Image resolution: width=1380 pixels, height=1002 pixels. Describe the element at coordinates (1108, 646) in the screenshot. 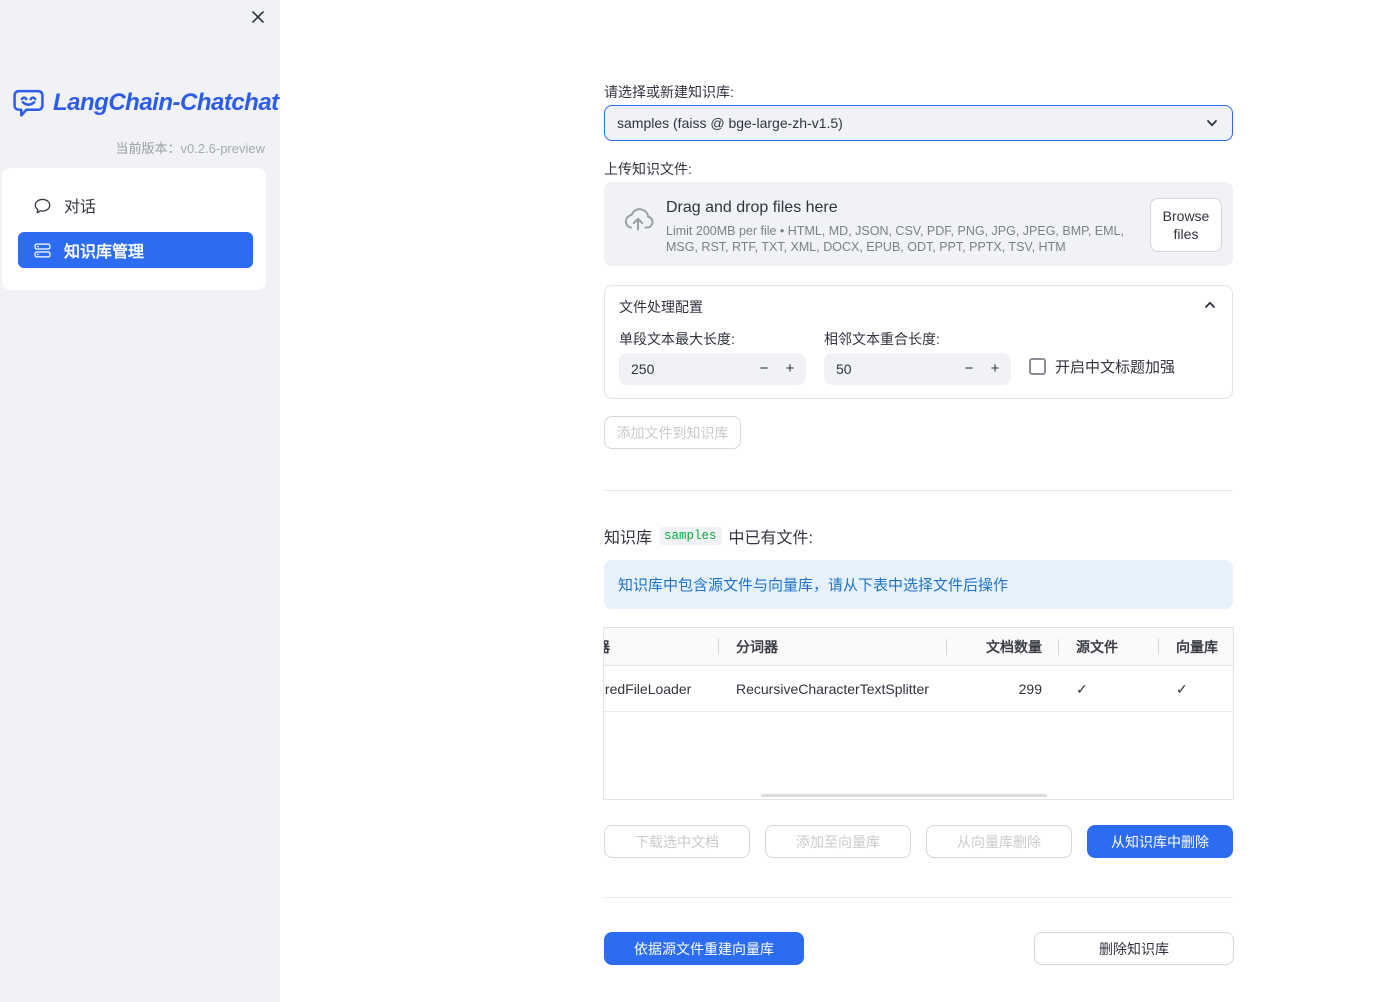

I see `table-header-source-file: 源文件` at that location.